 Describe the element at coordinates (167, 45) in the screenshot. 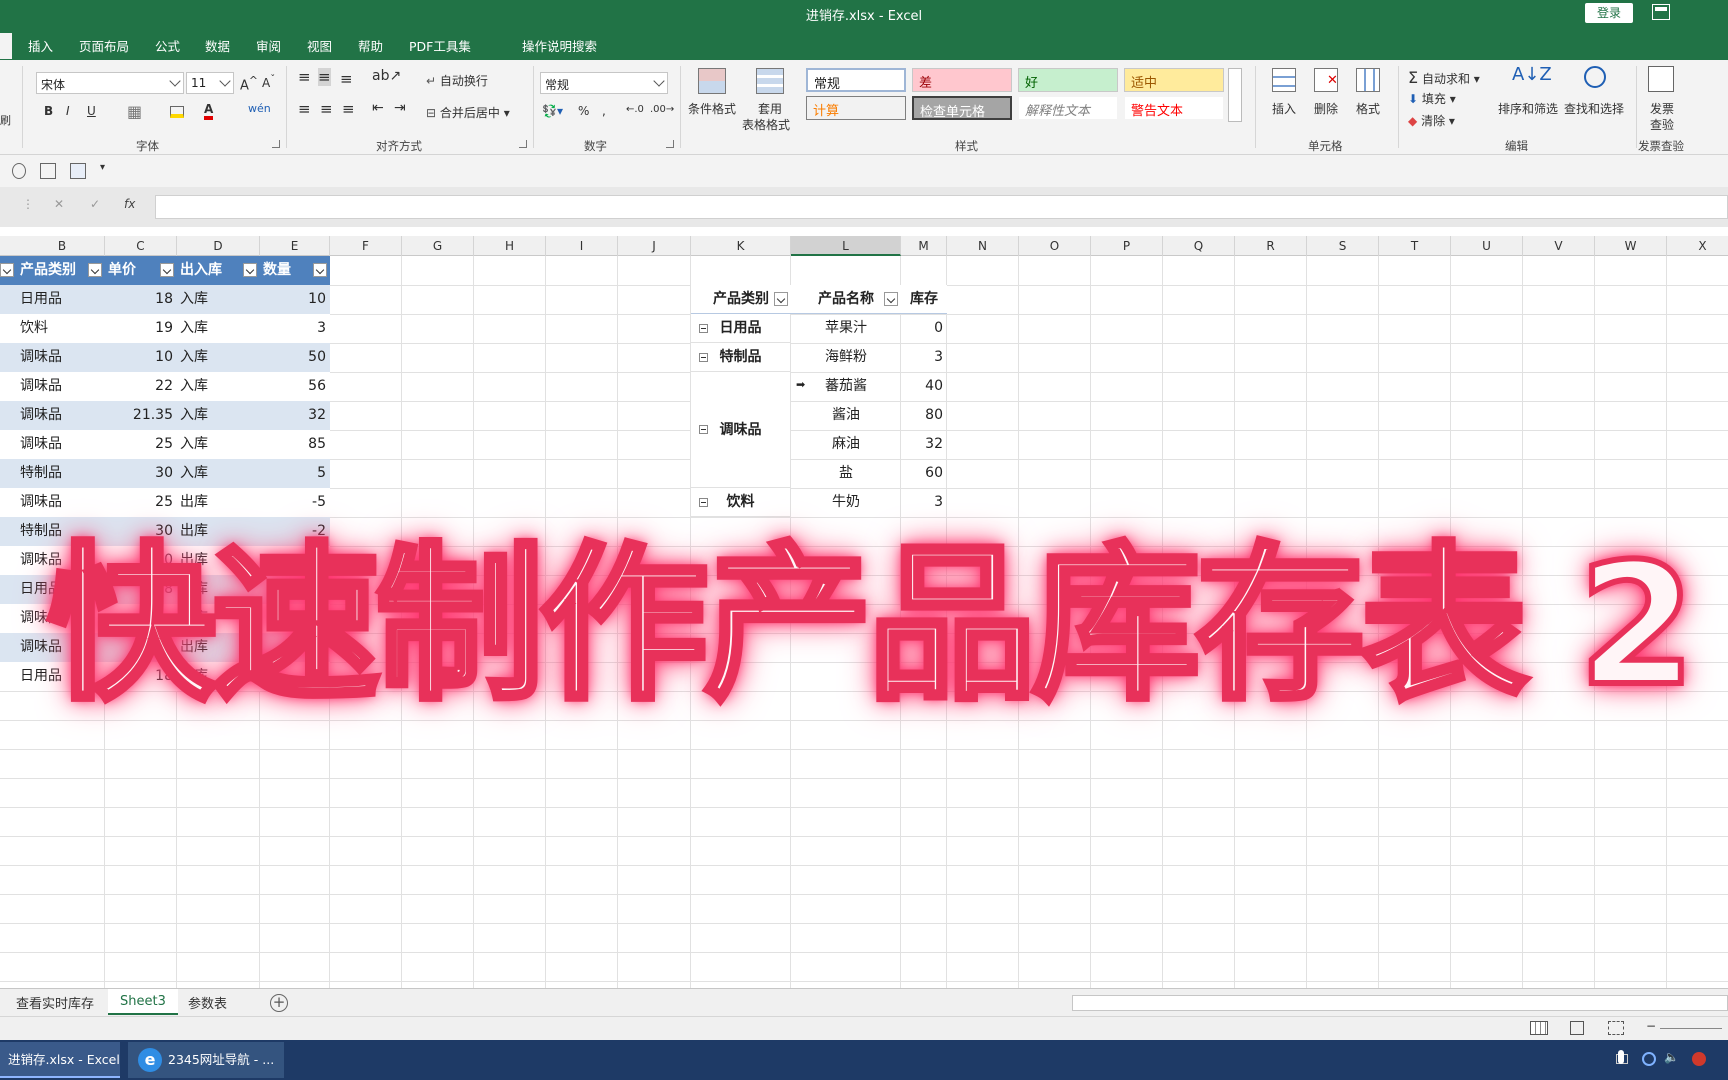

I see `tab-formulas: 公式` at that location.